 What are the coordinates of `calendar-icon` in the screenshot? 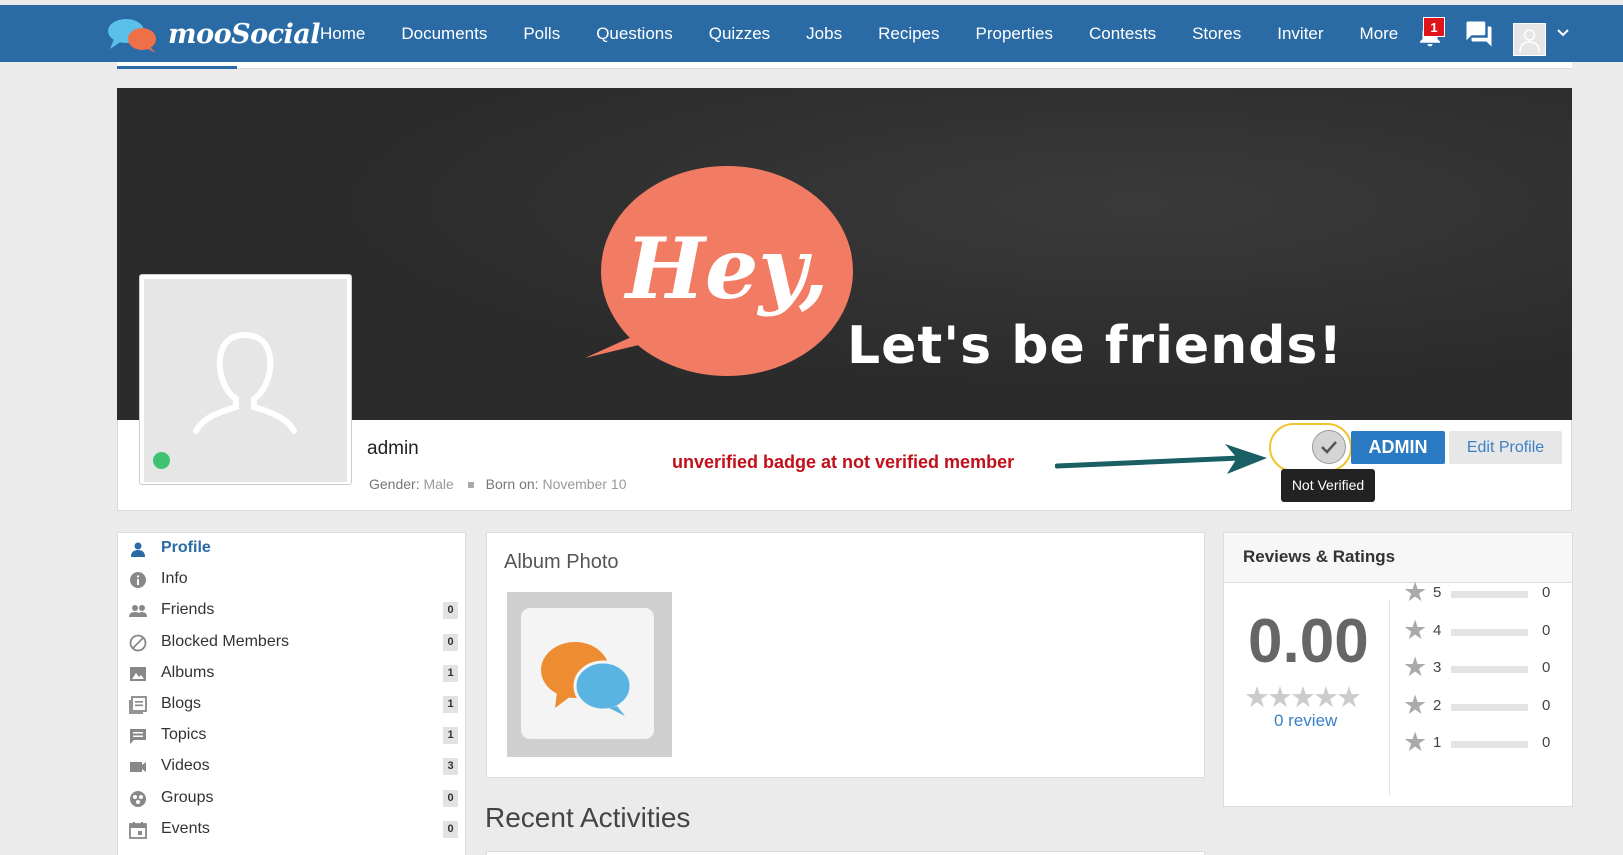 It's located at (138, 830).